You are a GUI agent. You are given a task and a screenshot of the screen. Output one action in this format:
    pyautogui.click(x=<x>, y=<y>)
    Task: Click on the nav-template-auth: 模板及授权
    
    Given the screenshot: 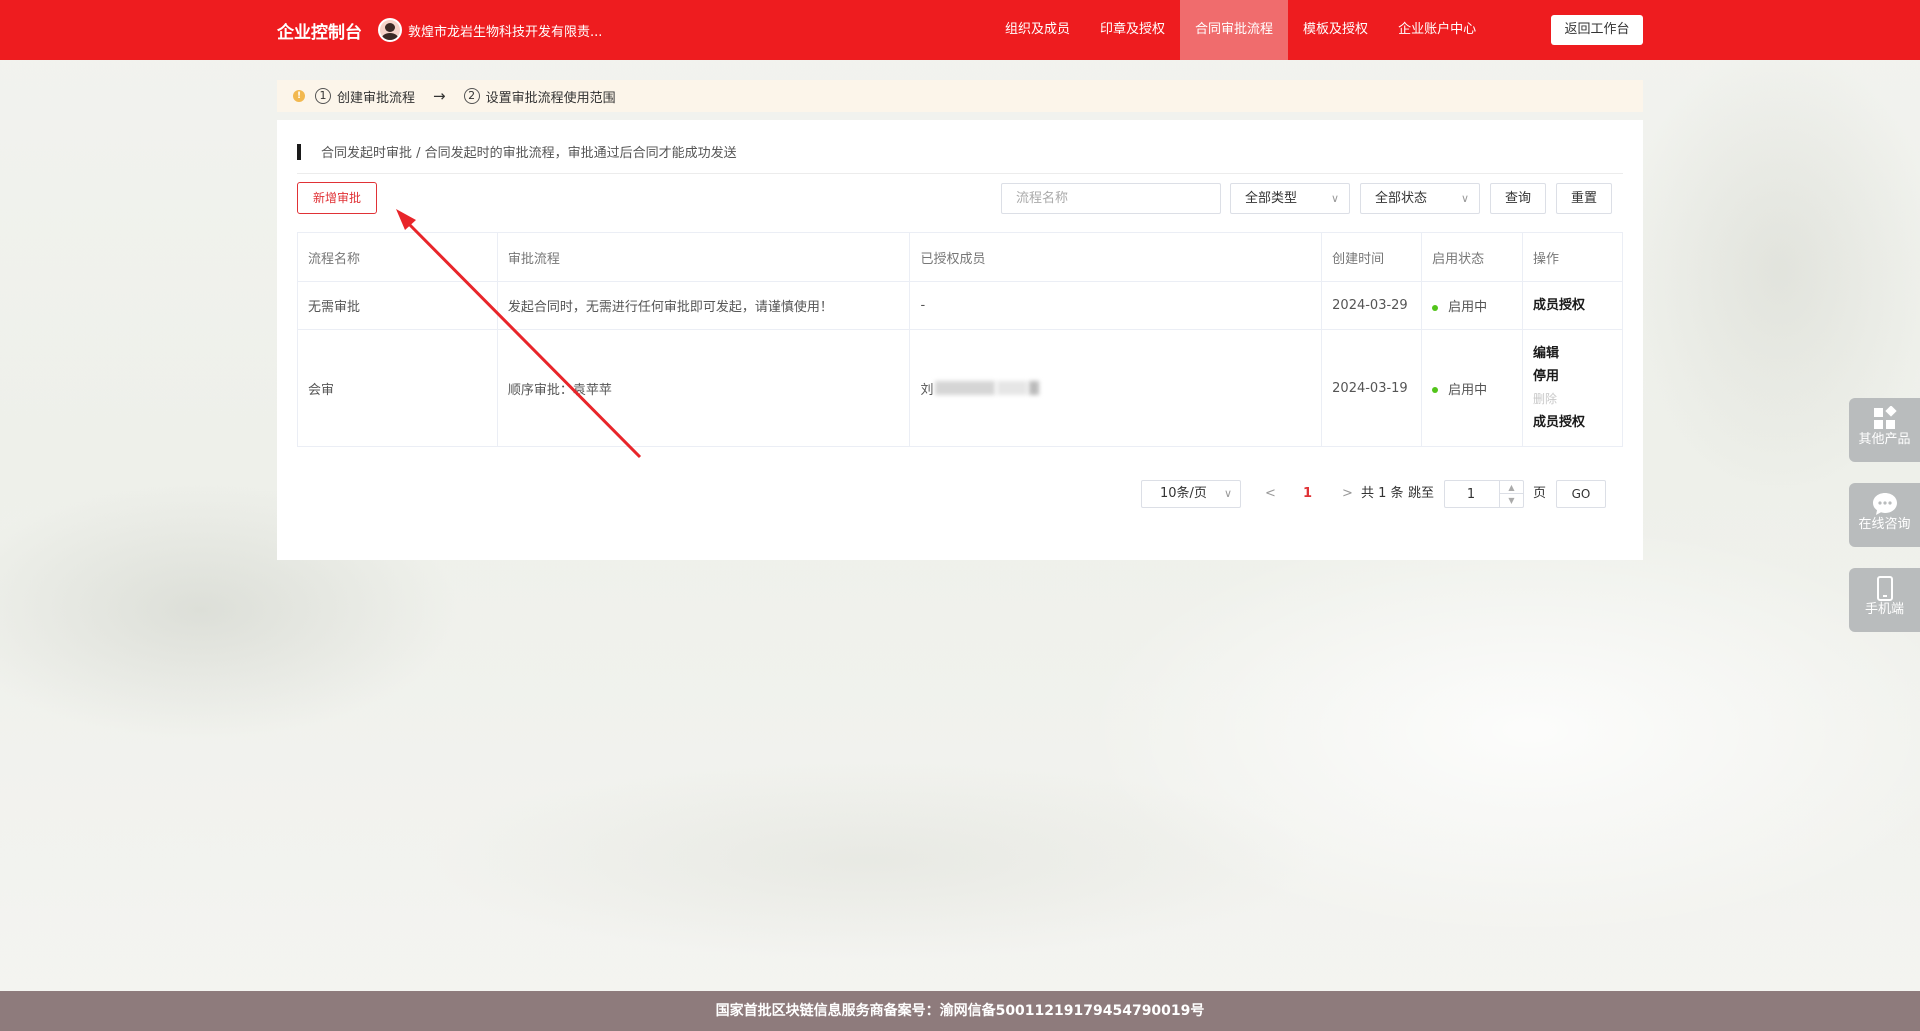 What is the action you would take?
    pyautogui.click(x=1335, y=30)
    